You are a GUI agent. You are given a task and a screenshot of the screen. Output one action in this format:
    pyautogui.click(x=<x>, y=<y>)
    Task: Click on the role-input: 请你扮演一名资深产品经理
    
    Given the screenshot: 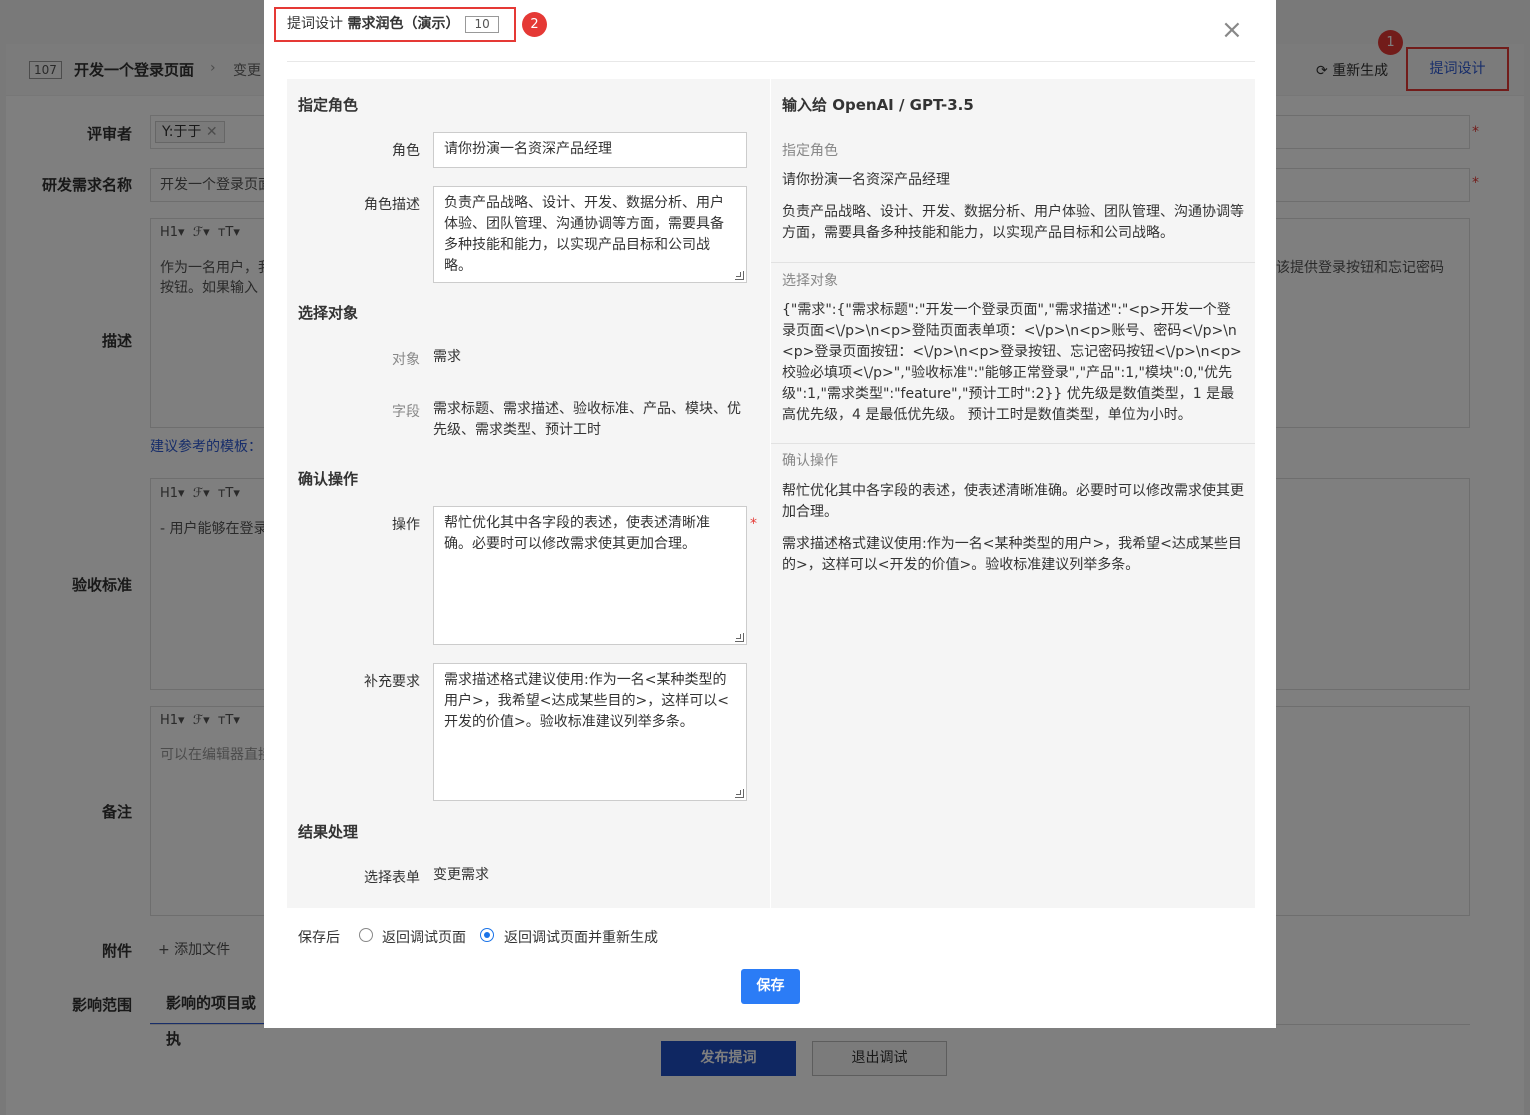 What is the action you would take?
    pyautogui.click(x=590, y=150)
    